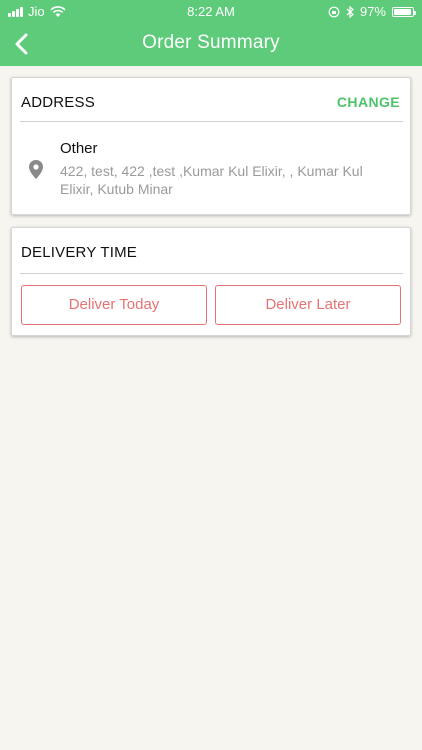 The image size is (422, 750). Describe the element at coordinates (211, 273) in the screenshot. I see `delivery-divider` at that location.